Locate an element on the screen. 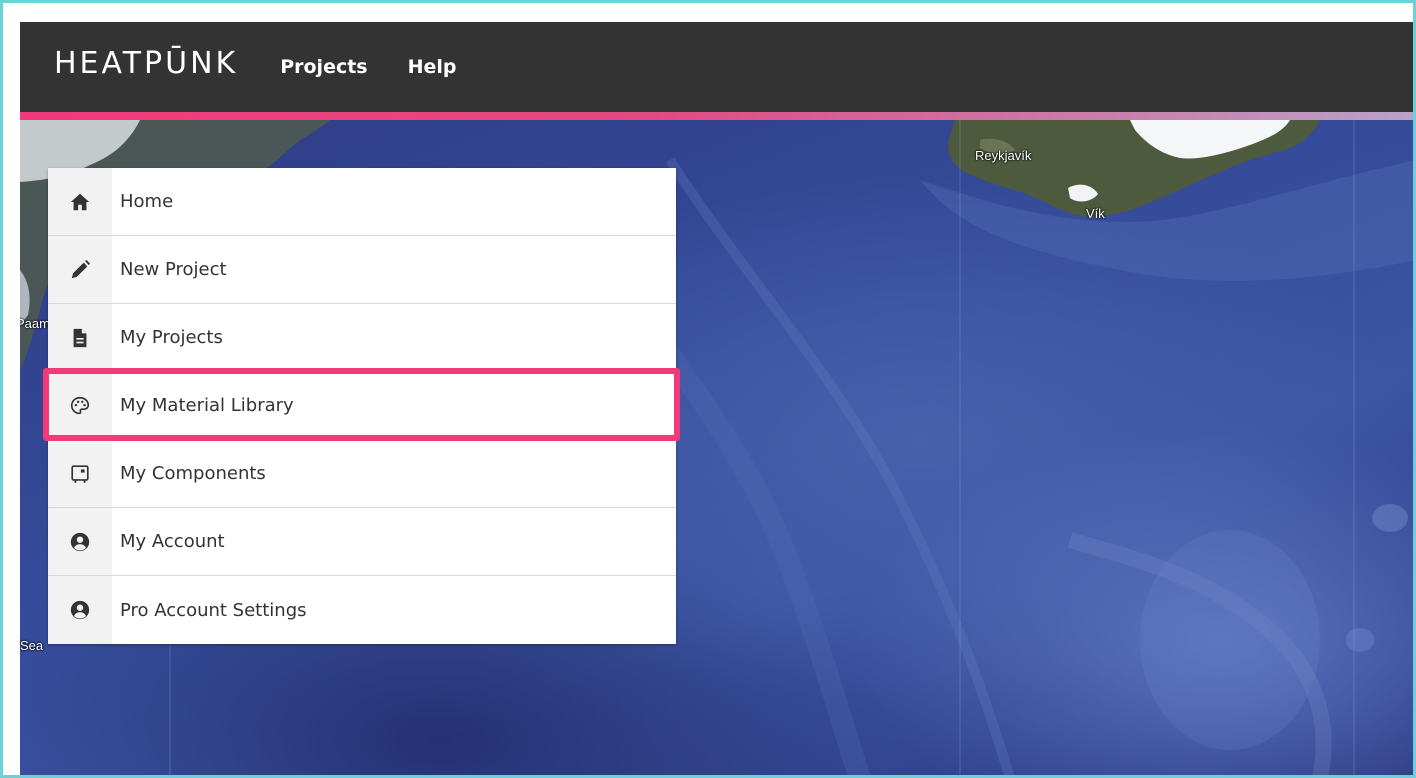 Image resolution: width=1416 pixels, height=778 pixels. logo-text: HEATPŪNK is located at coordinates (146, 63).